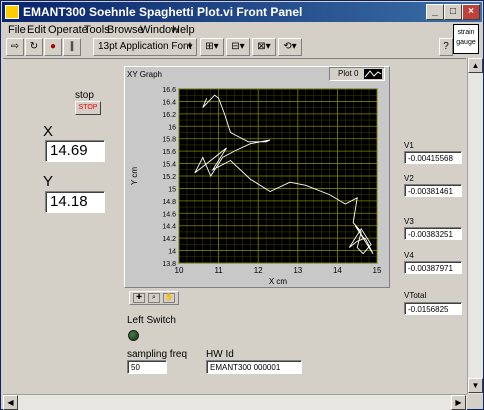 The image size is (484, 410). What do you see at coordinates (151, 320) in the screenshot?
I see `left-switch-label: Left Switch` at bounding box center [151, 320].